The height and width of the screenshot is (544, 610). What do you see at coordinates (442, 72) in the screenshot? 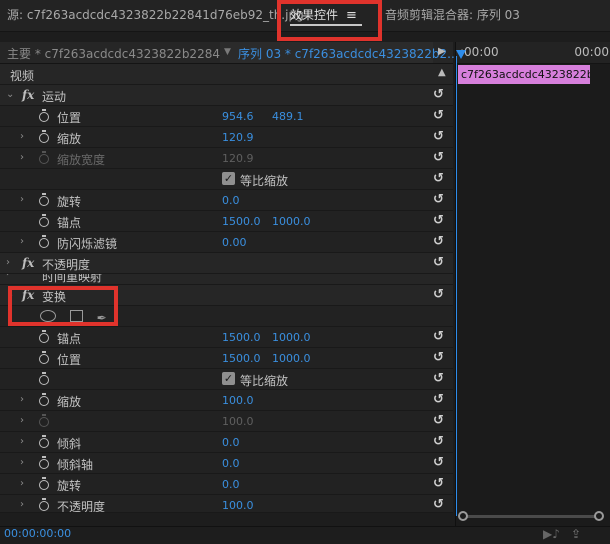
I see `collapse-up-icon: ▲` at bounding box center [442, 72].